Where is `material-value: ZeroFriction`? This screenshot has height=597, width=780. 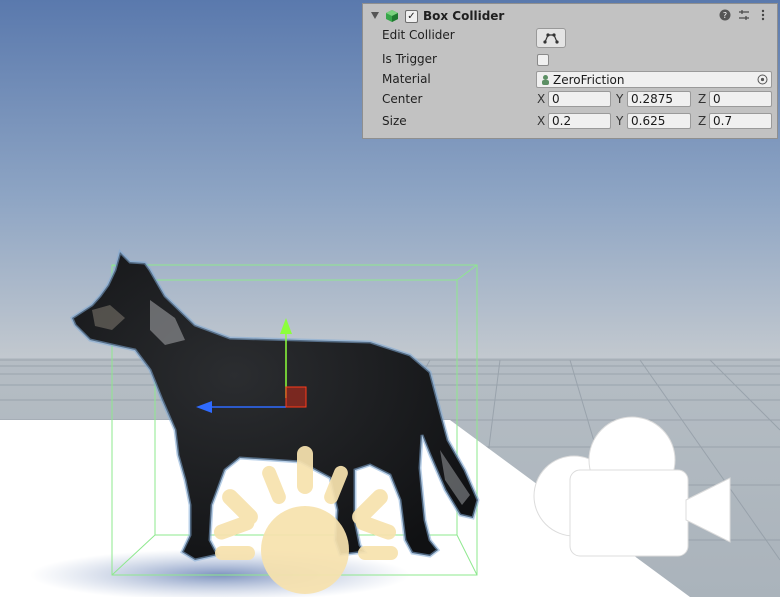 material-value: ZeroFriction is located at coordinates (589, 80).